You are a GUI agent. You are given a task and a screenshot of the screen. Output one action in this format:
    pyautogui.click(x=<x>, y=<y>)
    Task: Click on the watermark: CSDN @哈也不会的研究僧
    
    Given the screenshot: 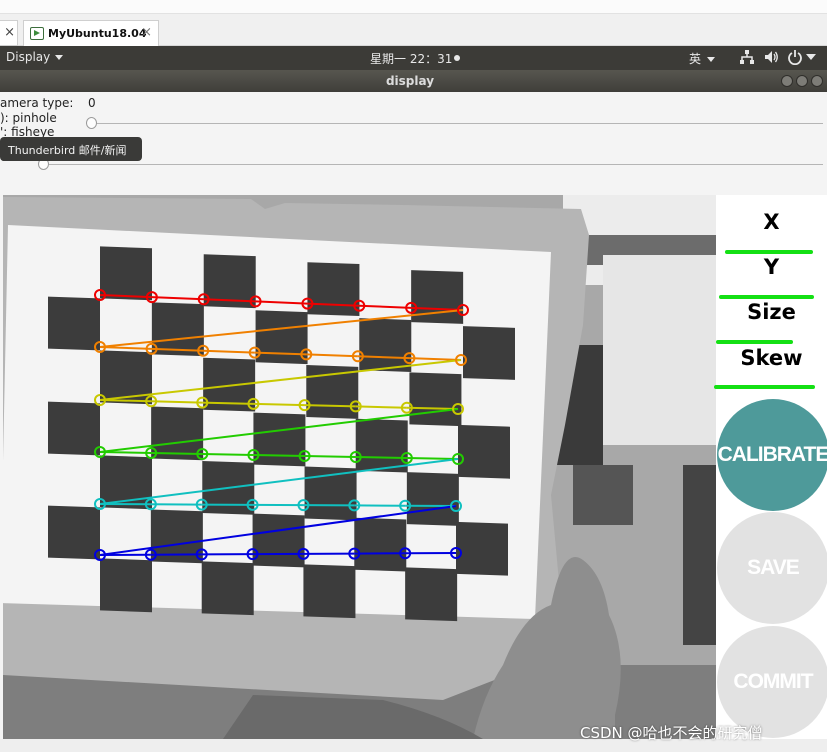 What is the action you would take?
    pyautogui.click(x=671, y=733)
    